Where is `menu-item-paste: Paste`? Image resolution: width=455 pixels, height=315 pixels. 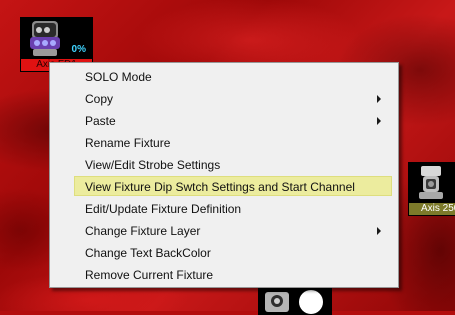 menu-item-paste: Paste is located at coordinates (233, 120).